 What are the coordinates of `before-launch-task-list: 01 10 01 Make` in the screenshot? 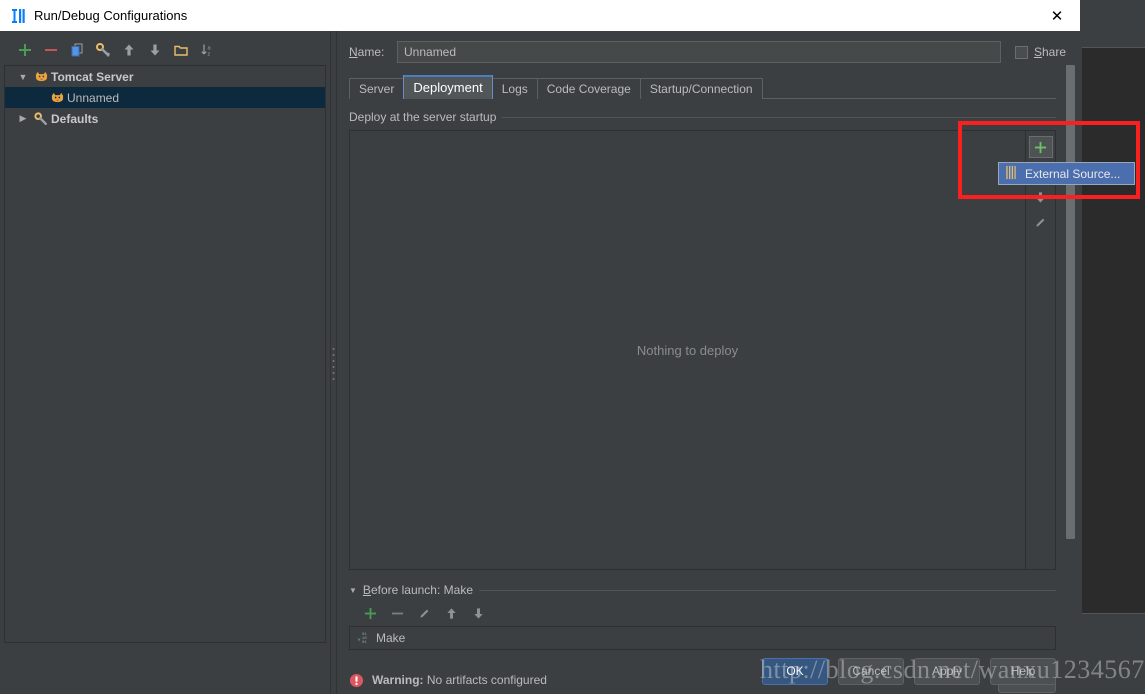 It's located at (702, 638).